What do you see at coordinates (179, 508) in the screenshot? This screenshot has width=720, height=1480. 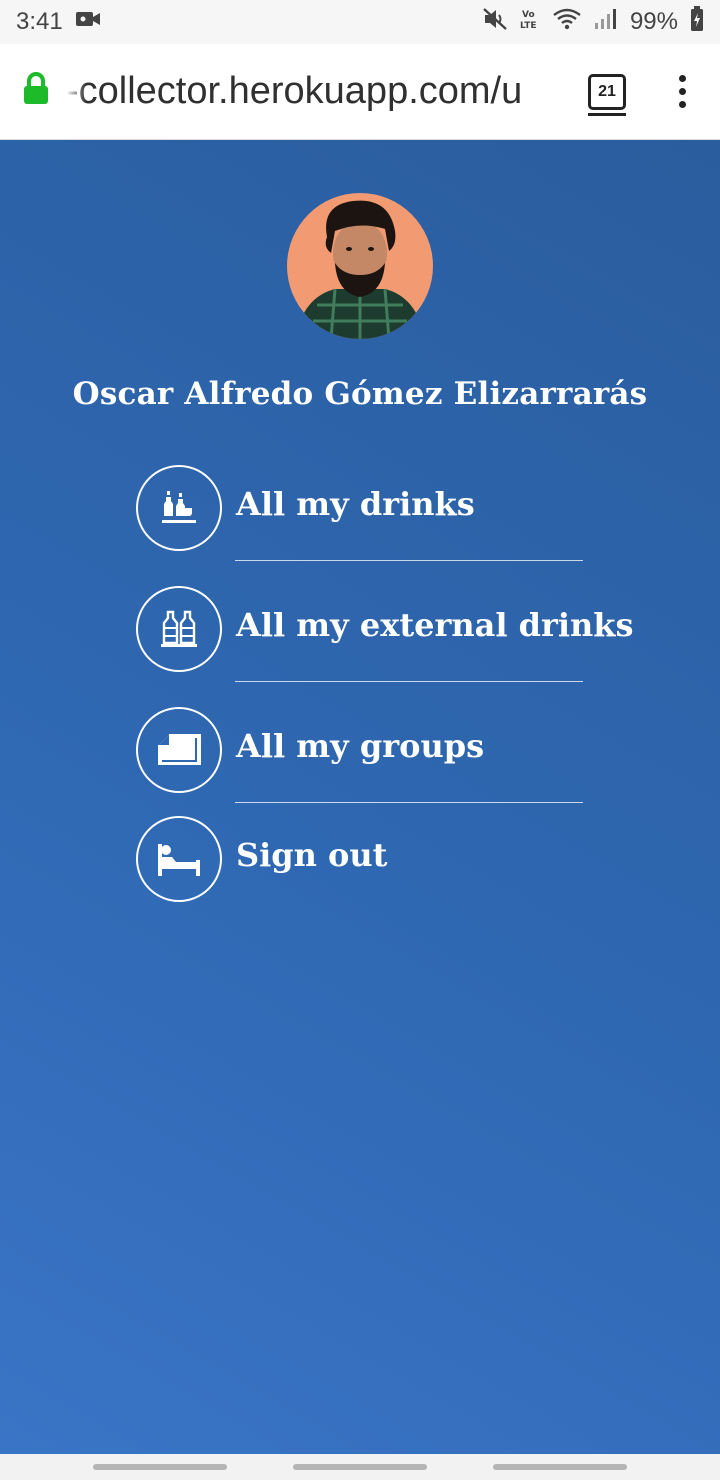 I see `drinks-icon` at bounding box center [179, 508].